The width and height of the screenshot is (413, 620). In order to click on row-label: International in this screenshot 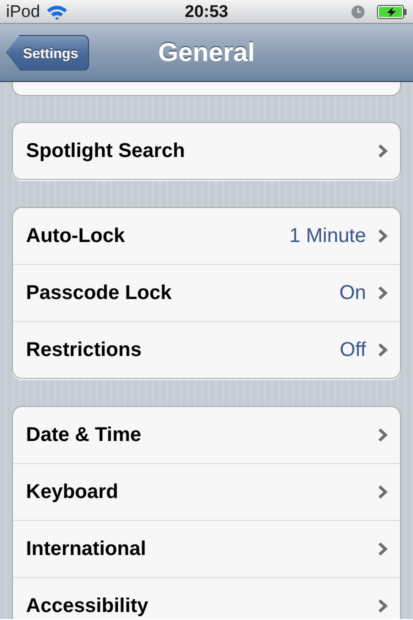, I will do `click(86, 549)`.